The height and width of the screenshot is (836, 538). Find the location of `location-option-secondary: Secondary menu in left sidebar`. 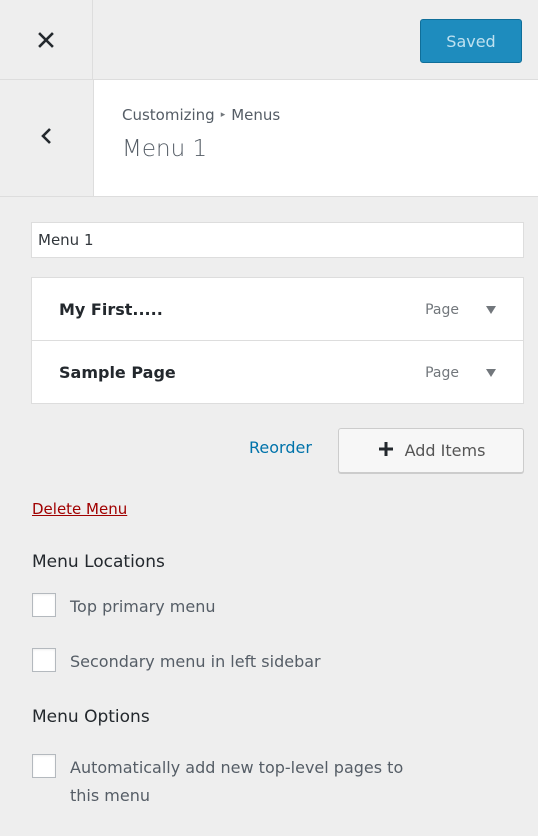

location-option-secondary: Secondary menu in left sidebar is located at coordinates (176, 662).